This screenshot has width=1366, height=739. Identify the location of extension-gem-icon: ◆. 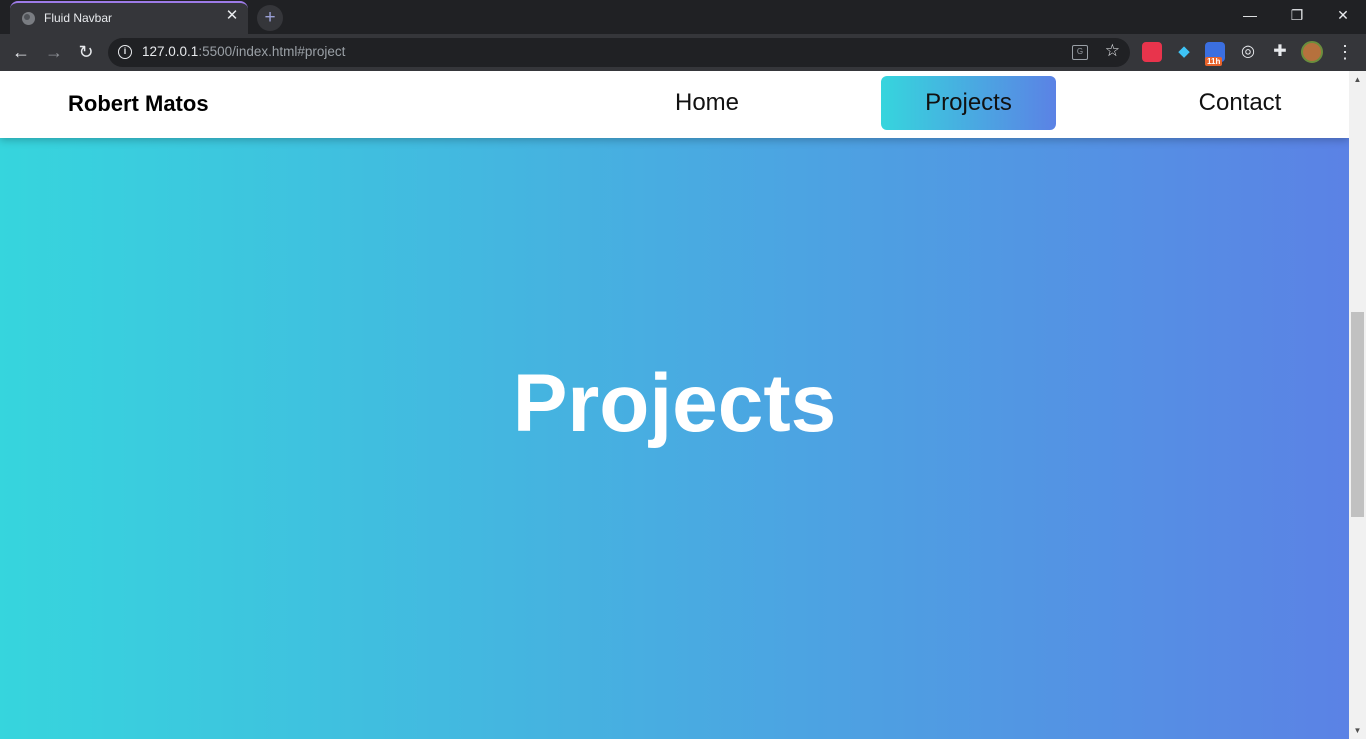
(1184, 52).